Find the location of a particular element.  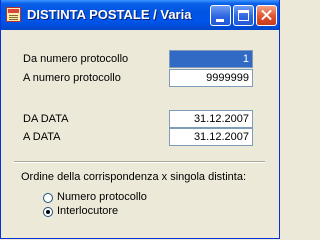

radio-button-interlocutore is located at coordinates (48, 212).